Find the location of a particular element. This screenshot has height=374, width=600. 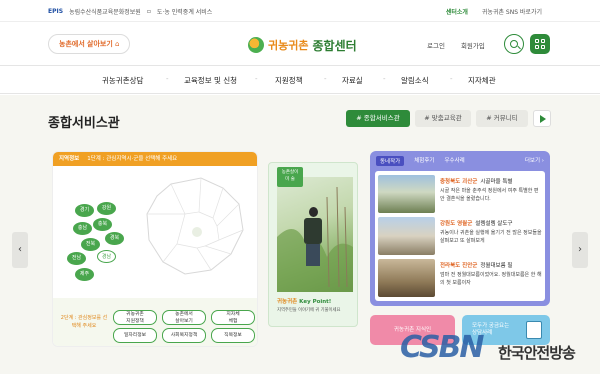

keypoint-title-a: 귀농귀촌 is located at coordinates (287, 302).